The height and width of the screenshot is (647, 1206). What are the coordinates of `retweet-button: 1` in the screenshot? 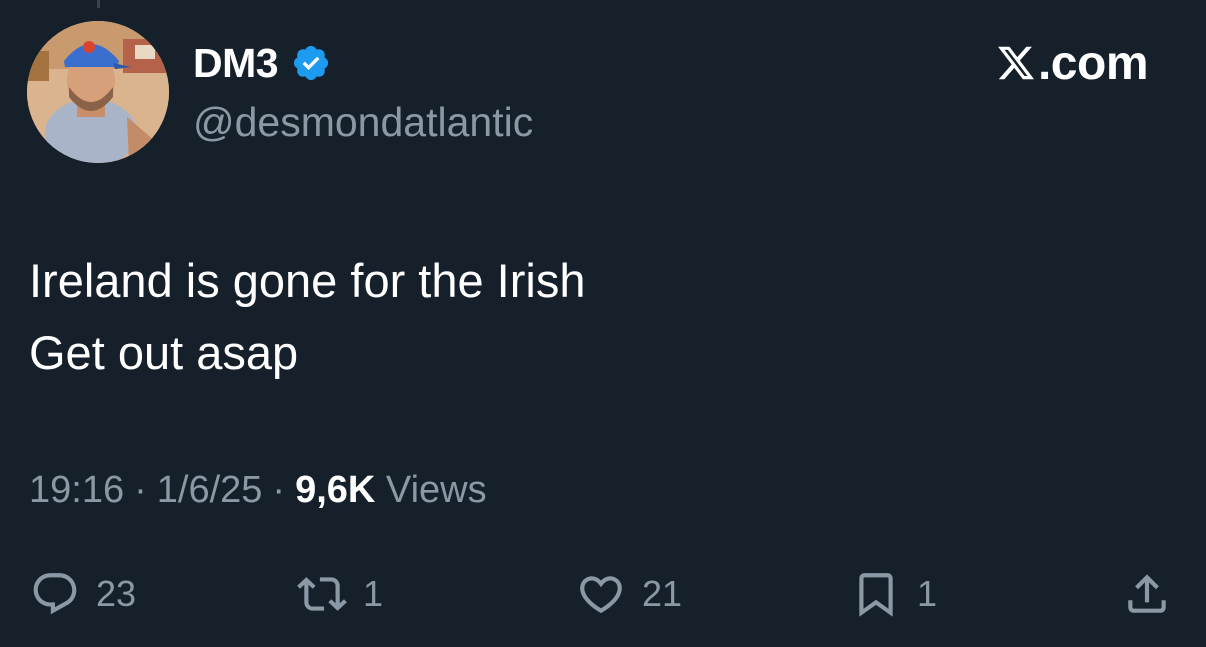 It's located at (340, 594).